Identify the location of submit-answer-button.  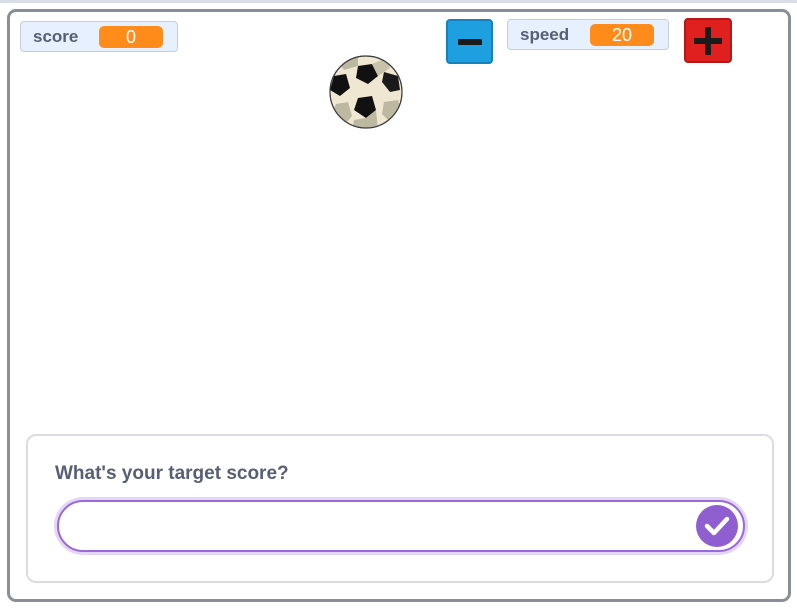
(717, 526).